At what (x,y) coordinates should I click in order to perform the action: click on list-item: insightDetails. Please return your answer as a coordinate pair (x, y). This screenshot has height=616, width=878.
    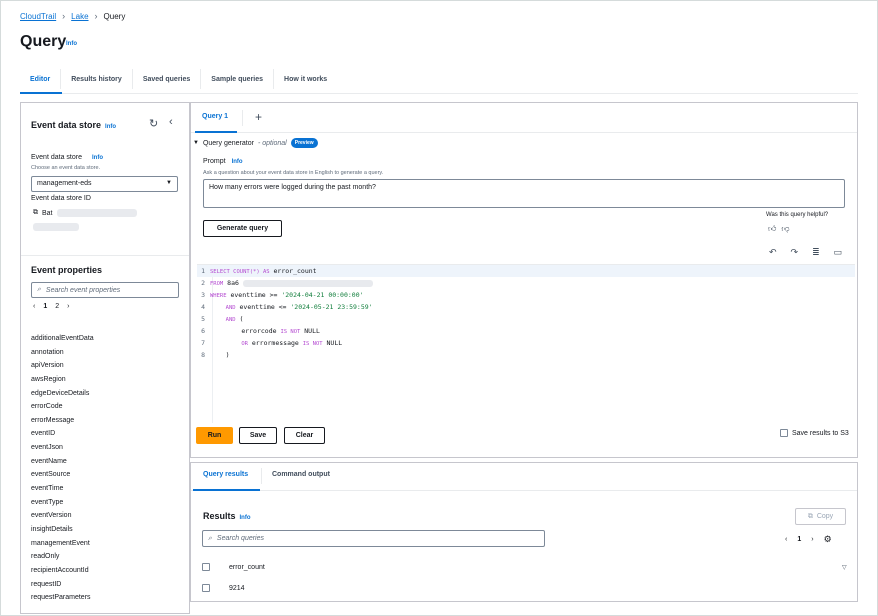
    Looking at the image, I should click on (62, 530).